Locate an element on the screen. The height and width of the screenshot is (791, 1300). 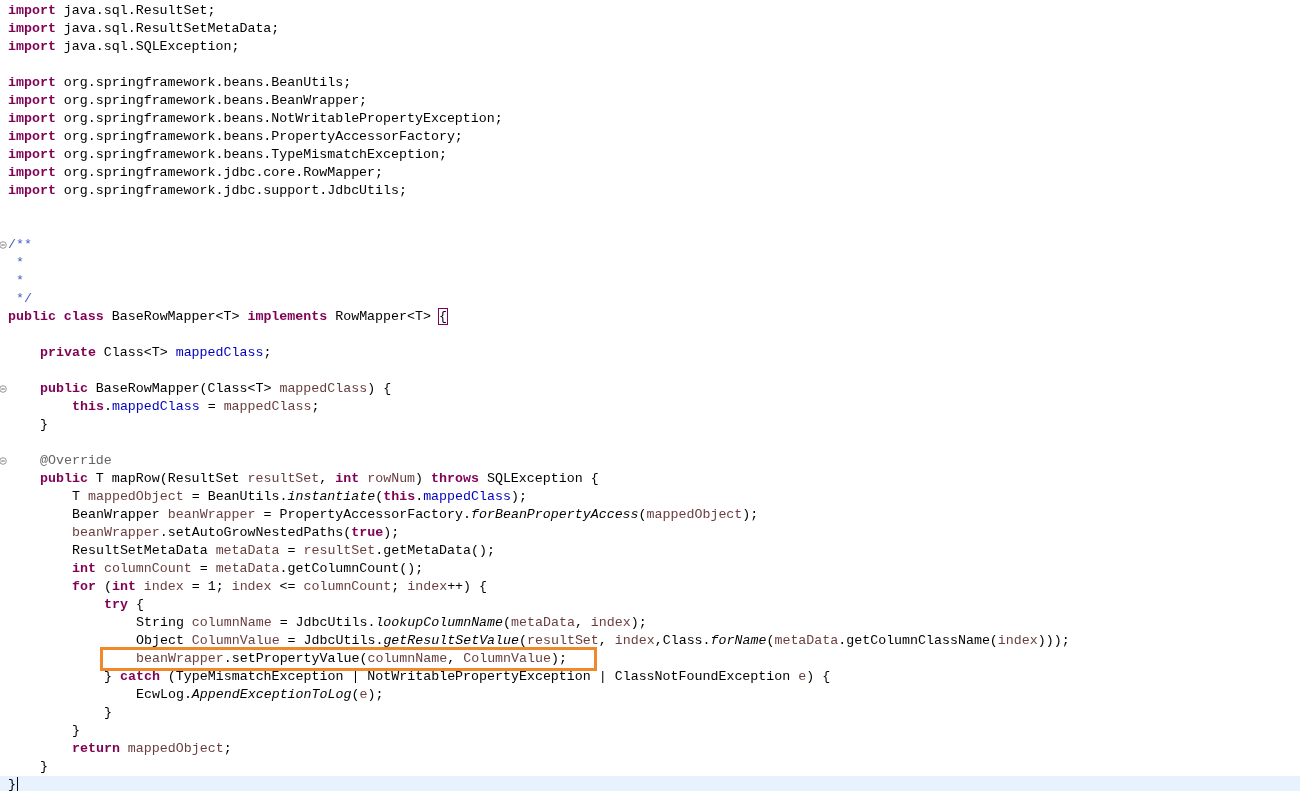
code-line: public T mapRow(ResultSet resultSet, int rowNum) throws SQLException { is located at coordinates (319, 479).